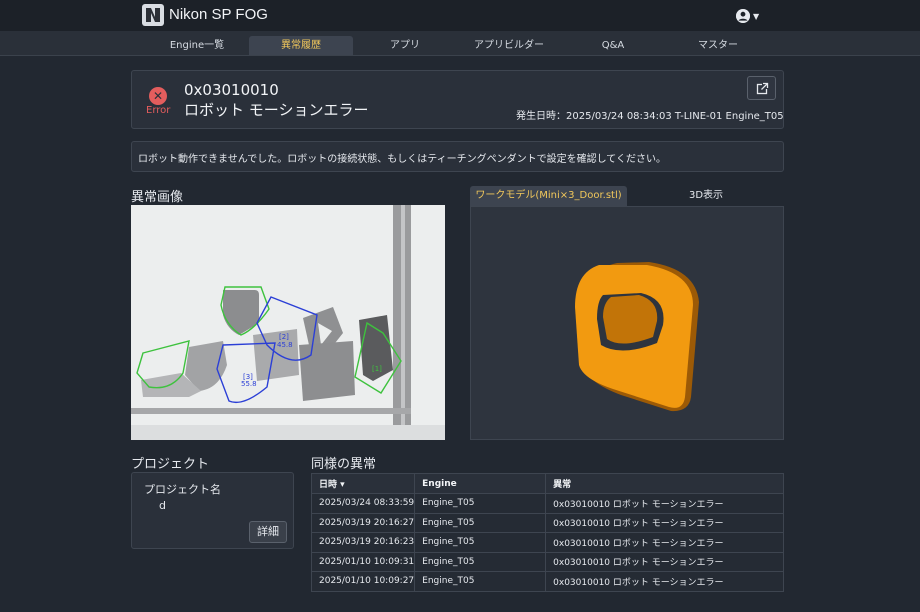 The width and height of the screenshot is (920, 612). What do you see at coordinates (182, 489) in the screenshot?
I see `project-name-label: プロジェクト名` at bounding box center [182, 489].